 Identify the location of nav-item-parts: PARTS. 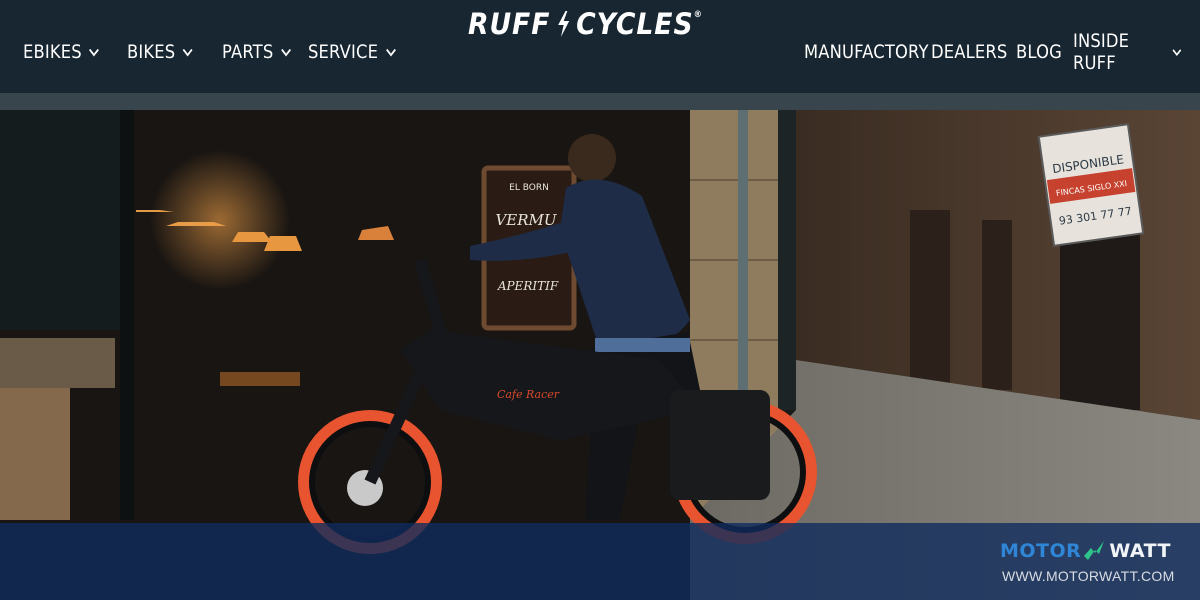
(256, 52).